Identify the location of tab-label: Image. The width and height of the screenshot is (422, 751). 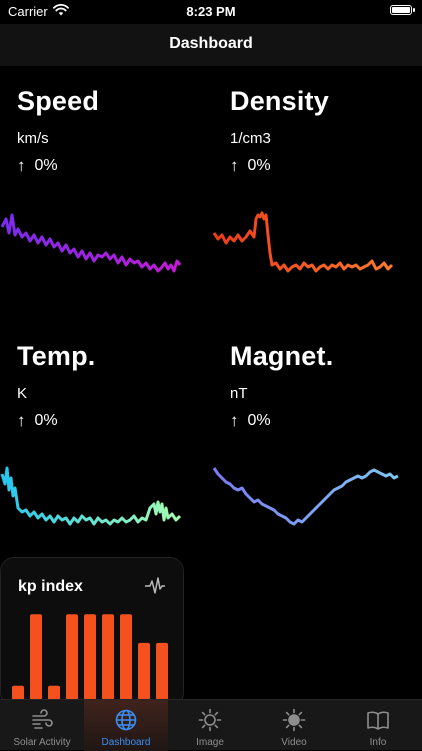
(210, 742).